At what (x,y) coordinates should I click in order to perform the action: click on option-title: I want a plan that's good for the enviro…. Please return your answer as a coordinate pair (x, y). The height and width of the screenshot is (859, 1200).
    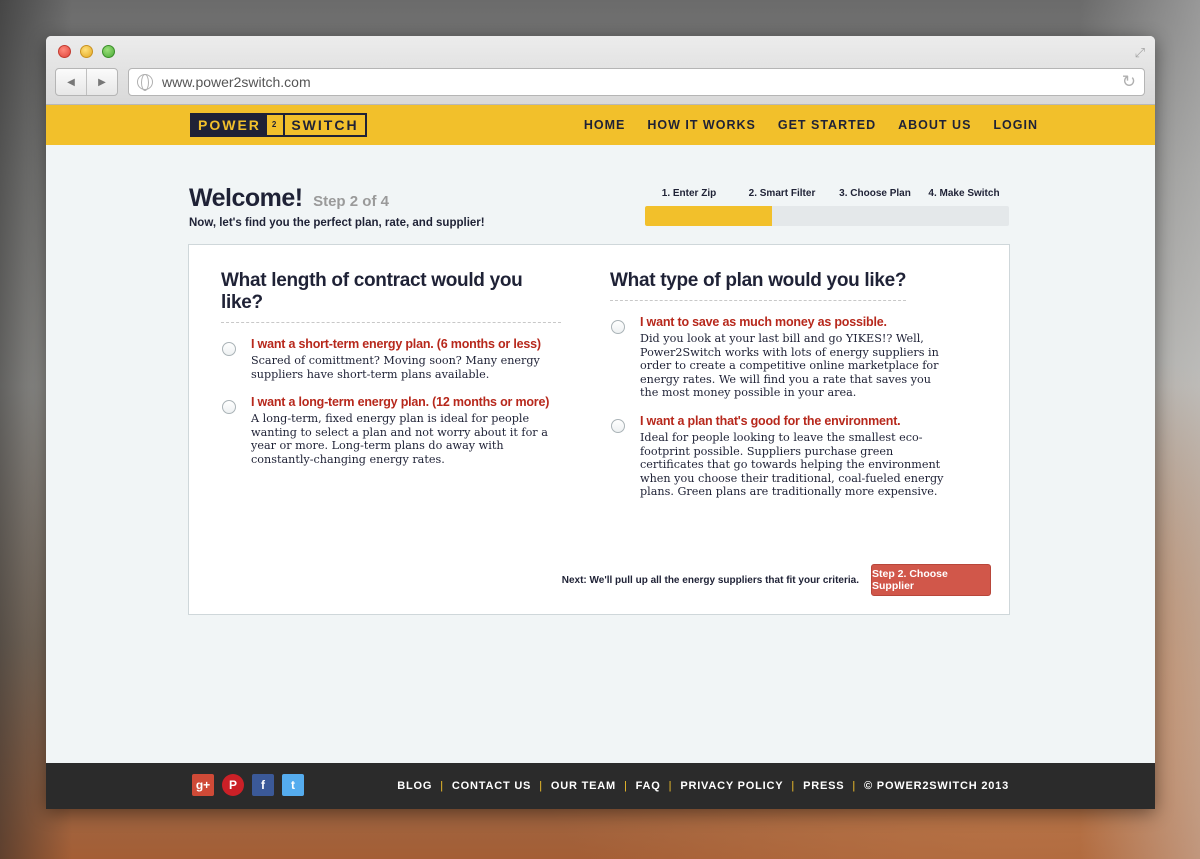
    Looking at the image, I should click on (795, 421).